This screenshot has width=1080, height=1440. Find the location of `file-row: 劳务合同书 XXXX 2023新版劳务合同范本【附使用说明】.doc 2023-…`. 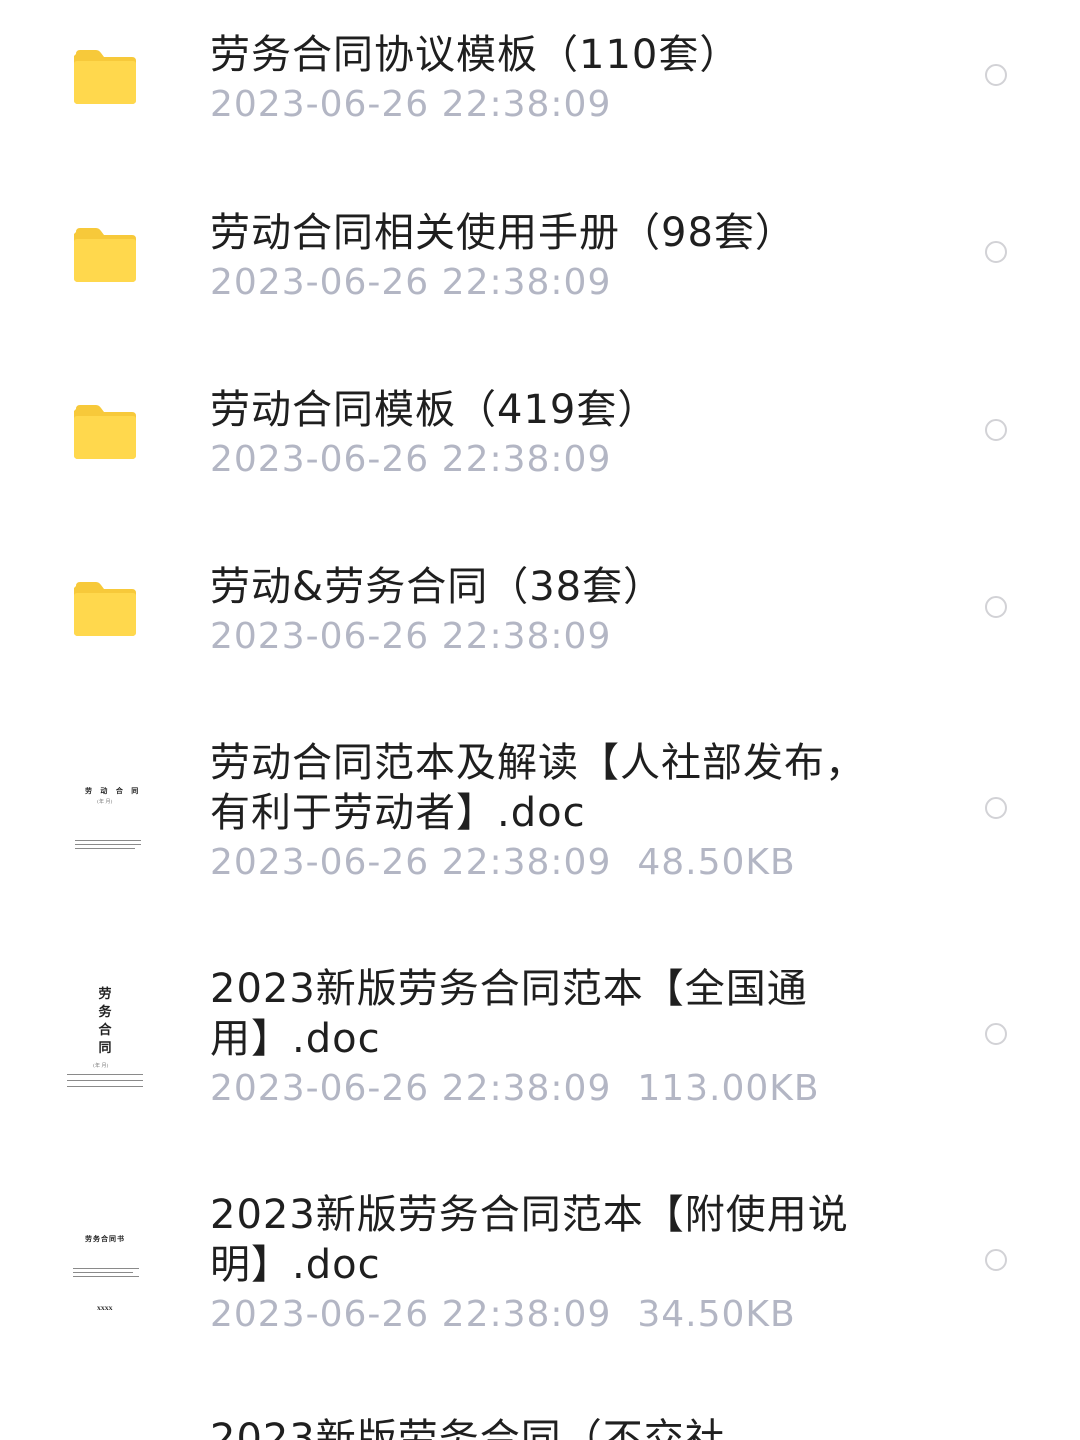

file-row: 劳务合同书 XXXX 2023新版劳务合同范本【附使用说明】.doc 2023-… is located at coordinates (540, 1262).